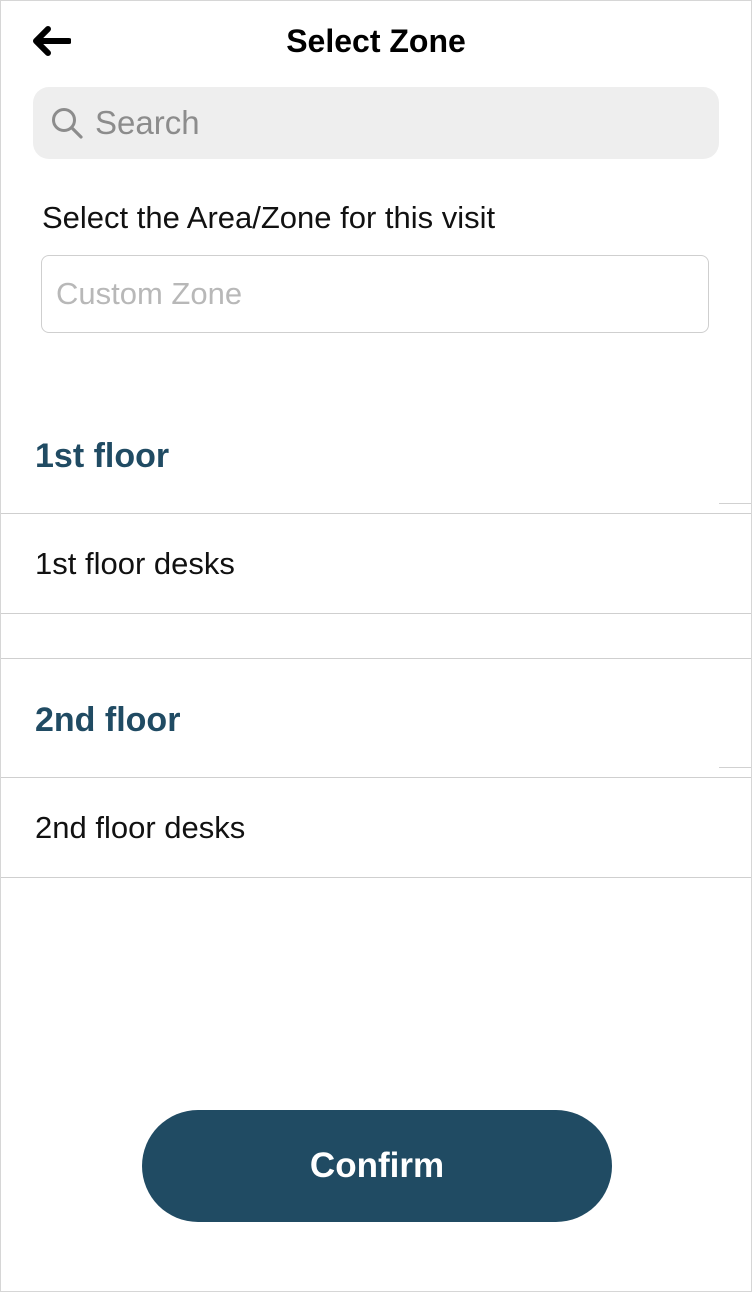 The image size is (752, 1292). What do you see at coordinates (377, 1166) in the screenshot?
I see `confirm-button: Confirm` at bounding box center [377, 1166].